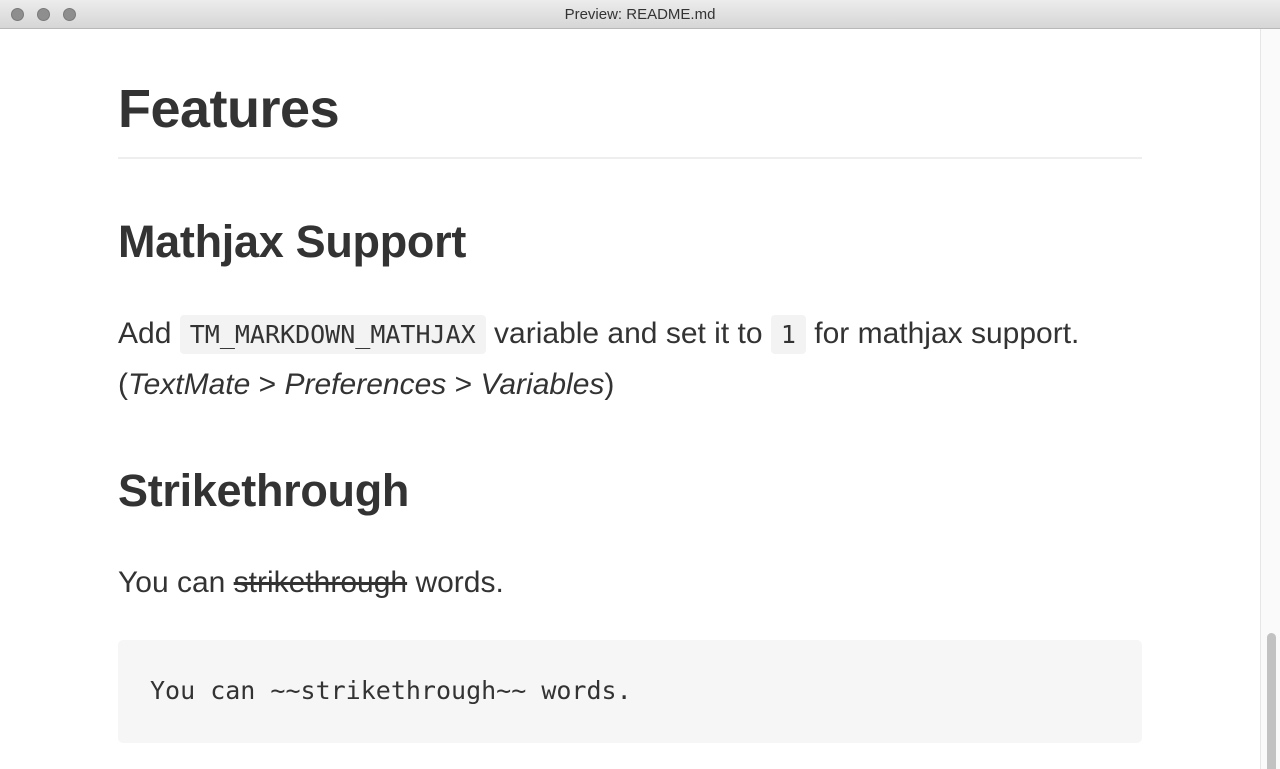 This screenshot has height=769, width=1280. I want to click on text-words: words., so click(455, 582).